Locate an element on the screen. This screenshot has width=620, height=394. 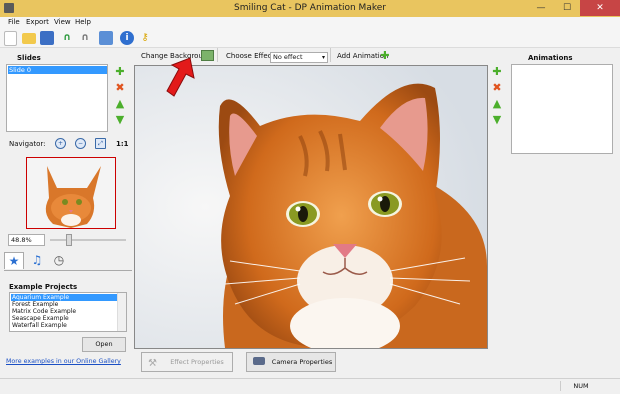
move-animation-up-icon: ▲ is located at coordinates (497, 103).